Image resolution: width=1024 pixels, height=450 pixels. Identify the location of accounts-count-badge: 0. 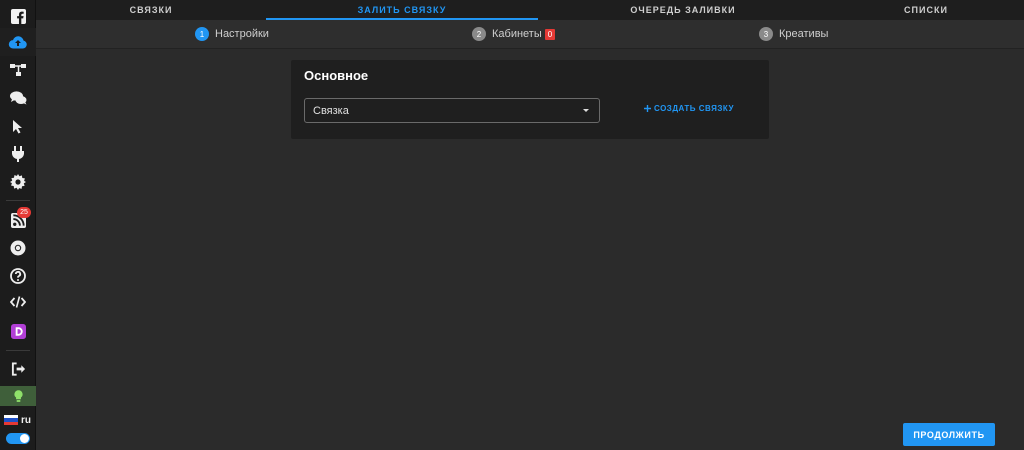
(550, 34).